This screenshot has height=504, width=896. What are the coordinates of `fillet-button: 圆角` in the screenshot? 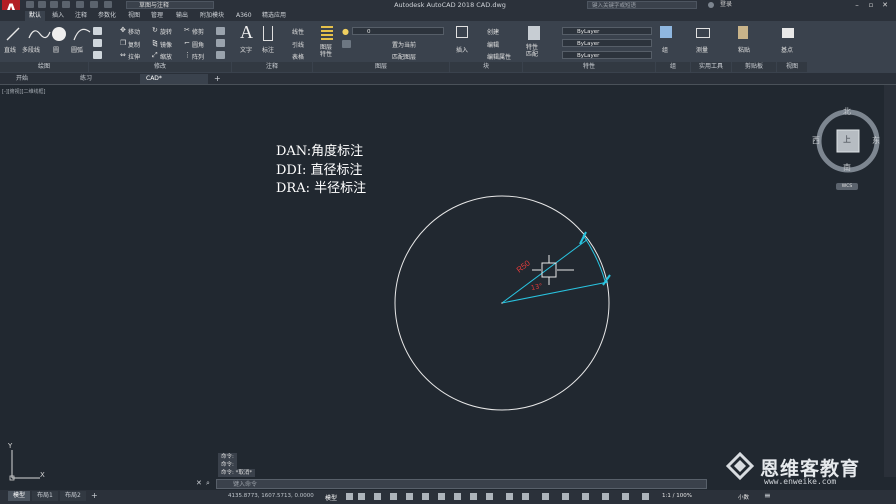 It's located at (198, 44).